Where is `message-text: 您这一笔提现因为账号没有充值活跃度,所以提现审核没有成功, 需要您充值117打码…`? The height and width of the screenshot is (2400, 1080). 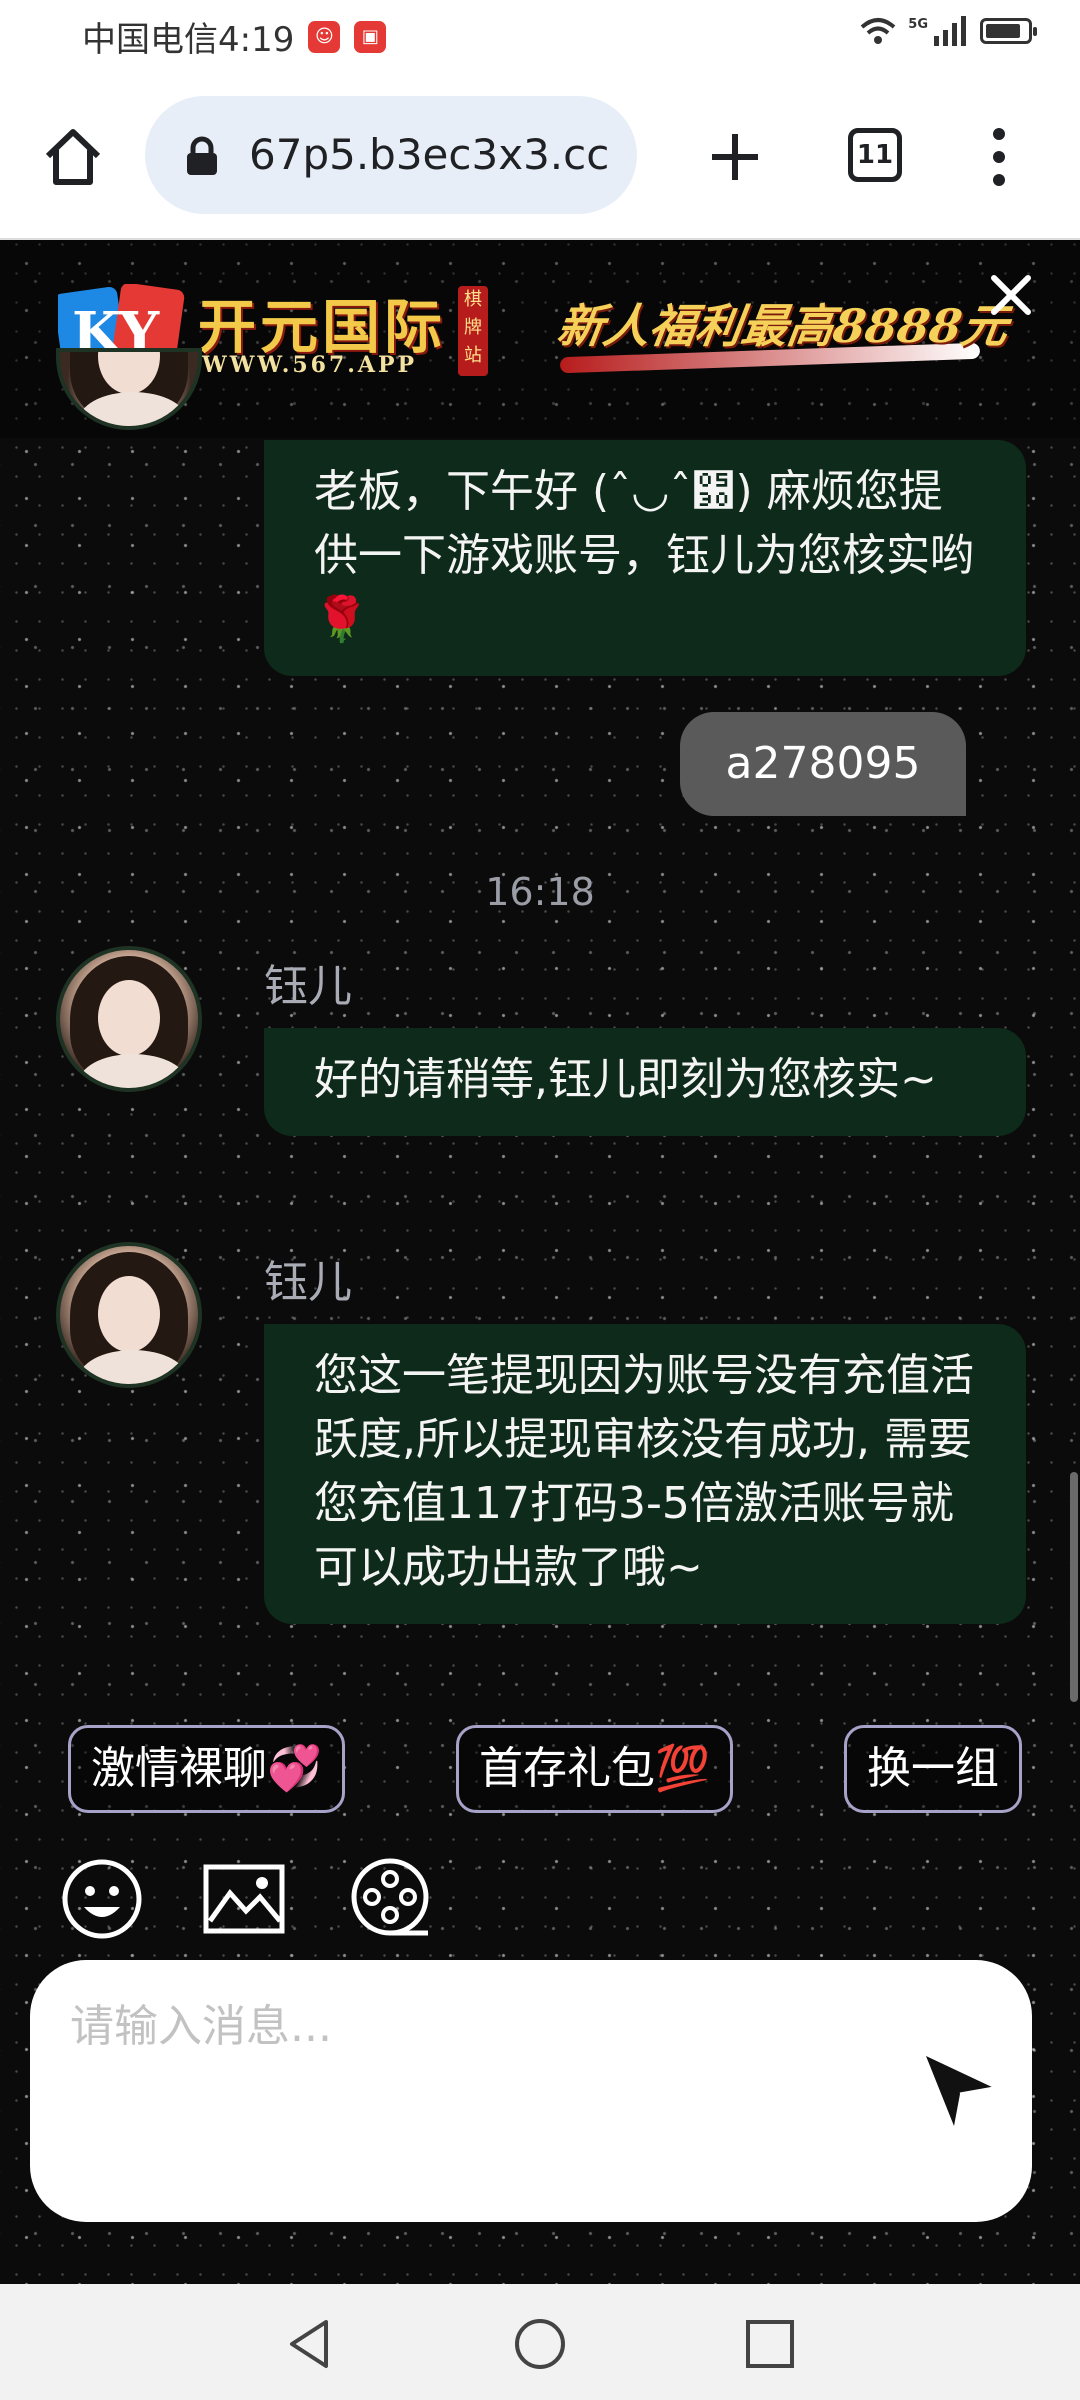
message-text: 您这一笔提现因为账号没有充值活跃度,所以提现审核没有成功, 需要您充值117打码… is located at coordinates (644, 1471).